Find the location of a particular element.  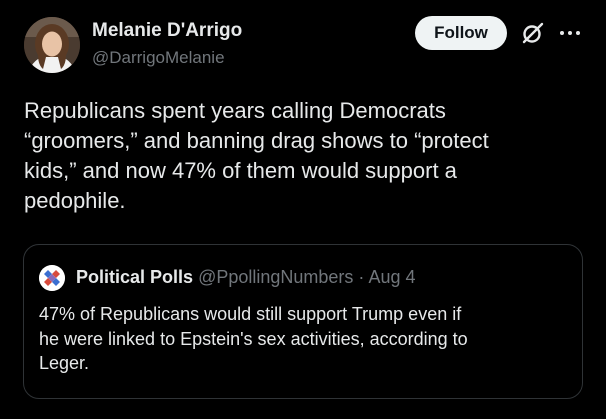

more-dots-icon is located at coordinates (570, 32).